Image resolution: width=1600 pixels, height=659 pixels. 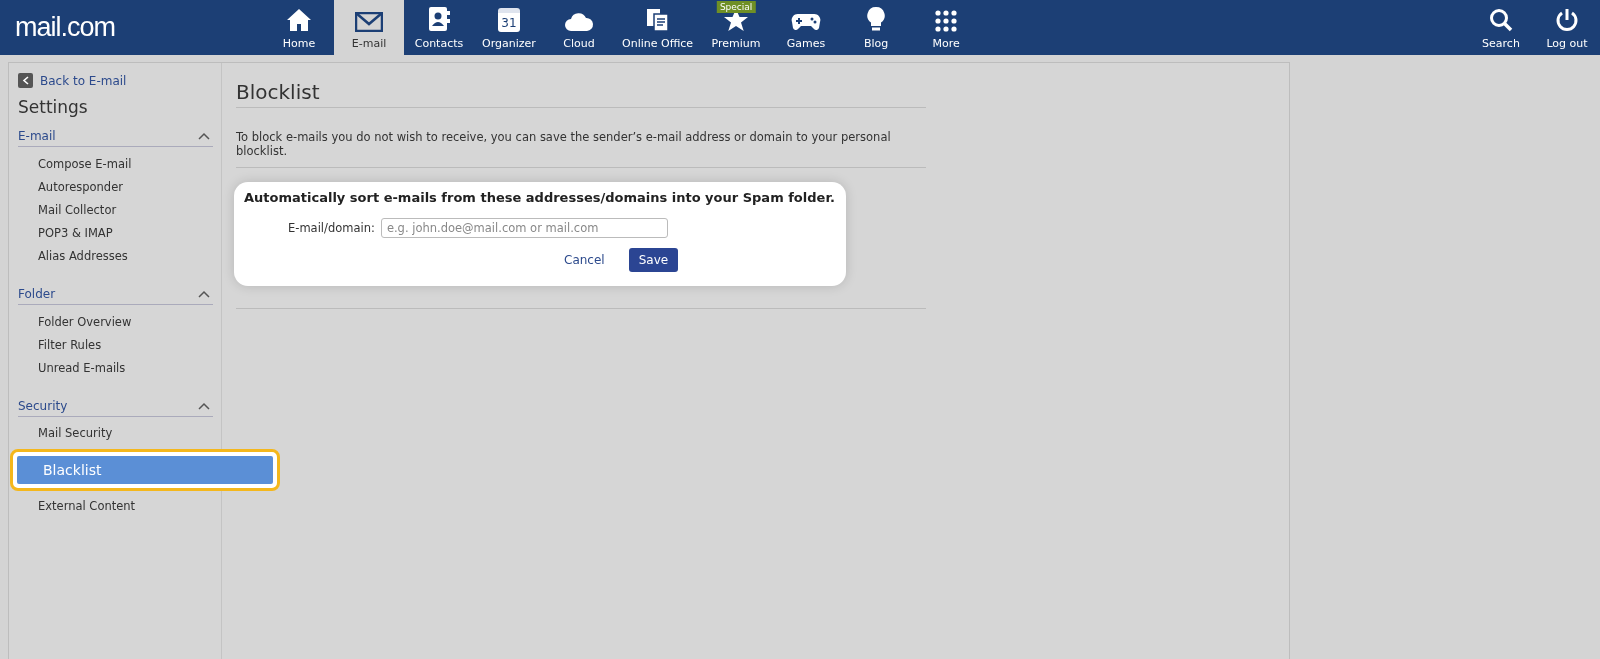 I want to click on nav-tab: Home, so click(x=299, y=27).